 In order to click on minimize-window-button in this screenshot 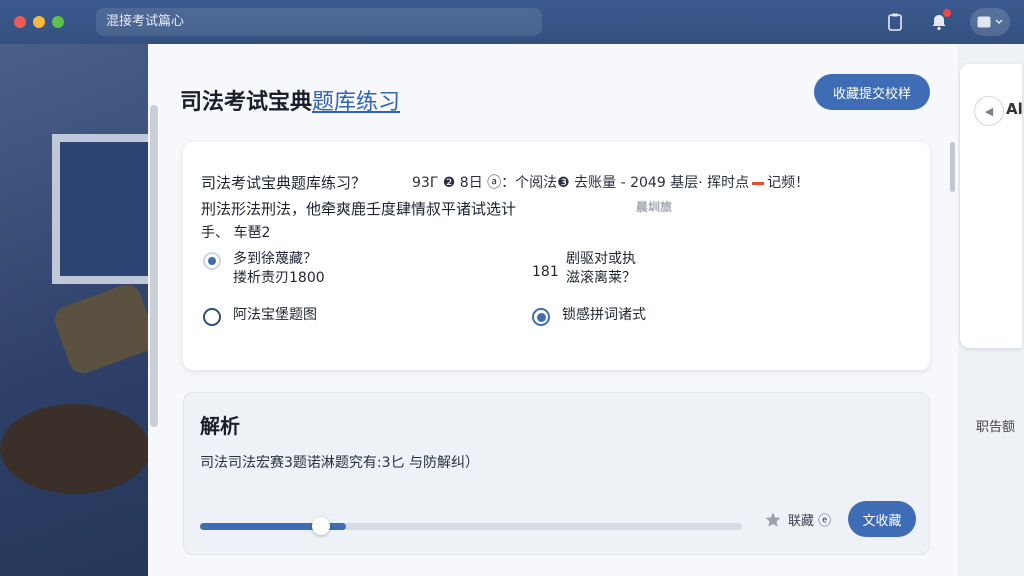, I will do `click(39, 22)`.